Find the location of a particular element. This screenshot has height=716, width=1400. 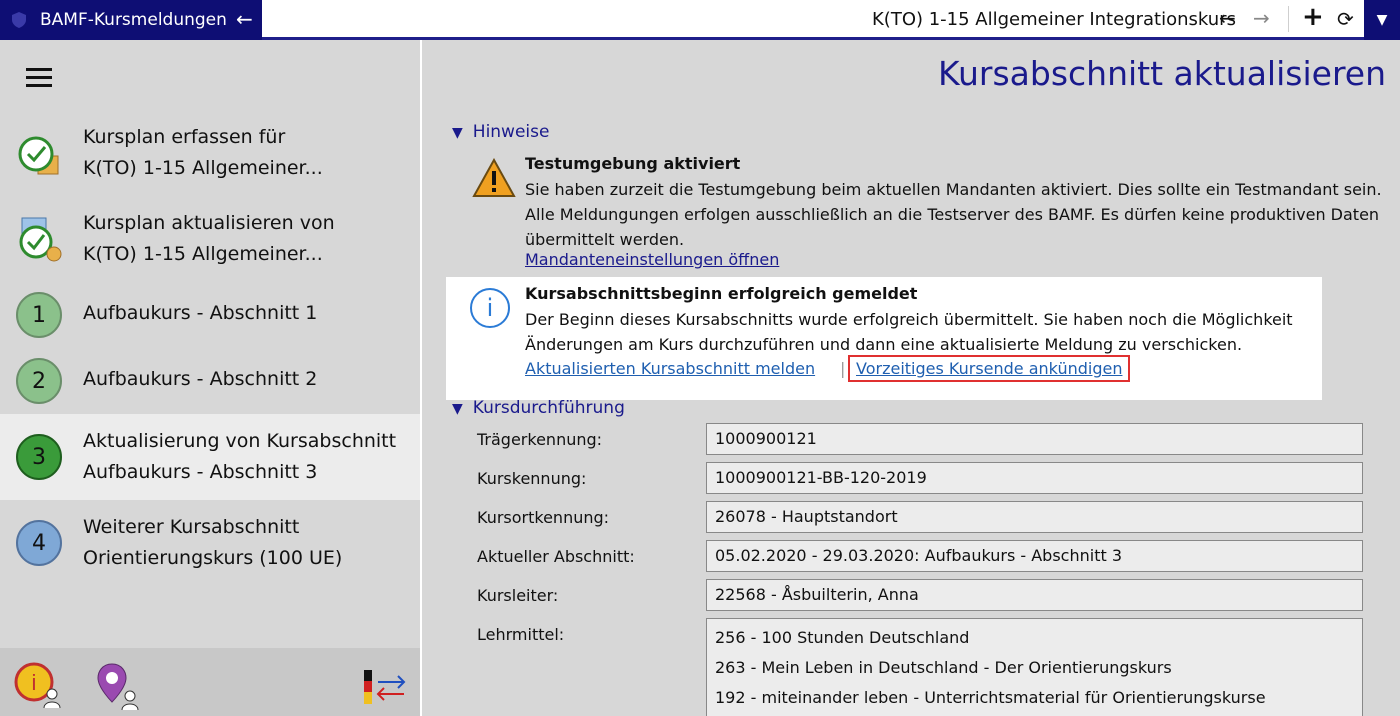

nav-back-icon: ← is located at coordinates (1227, 18).